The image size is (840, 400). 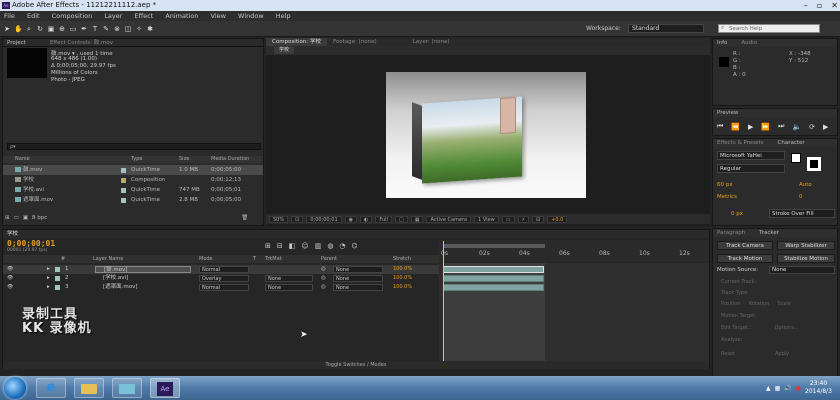 What do you see at coordinates (725, 185) in the screenshot?
I see `font-size-field: 60 px` at bounding box center [725, 185].